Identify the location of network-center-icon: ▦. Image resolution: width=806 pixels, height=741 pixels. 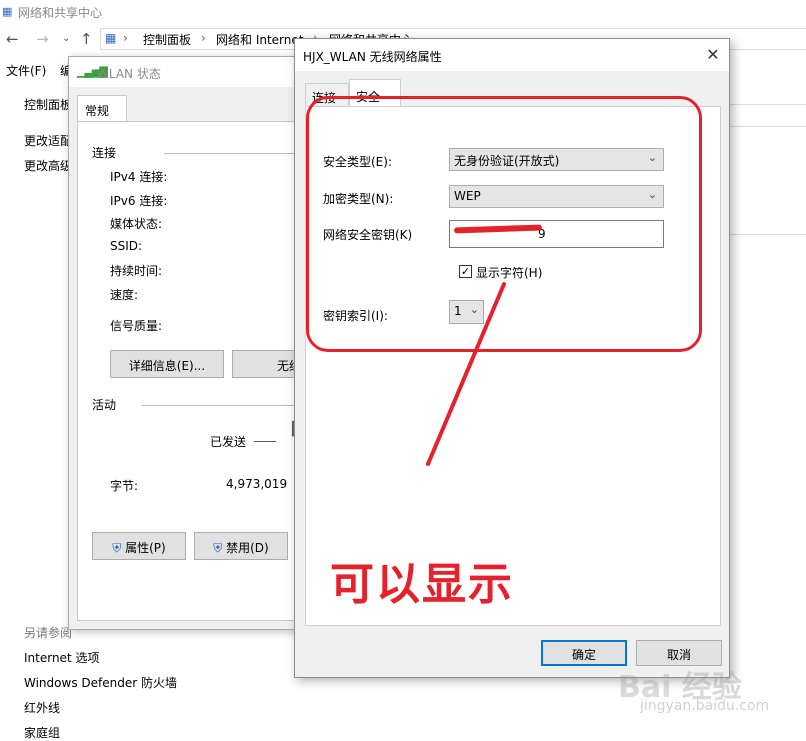
(7, 11).